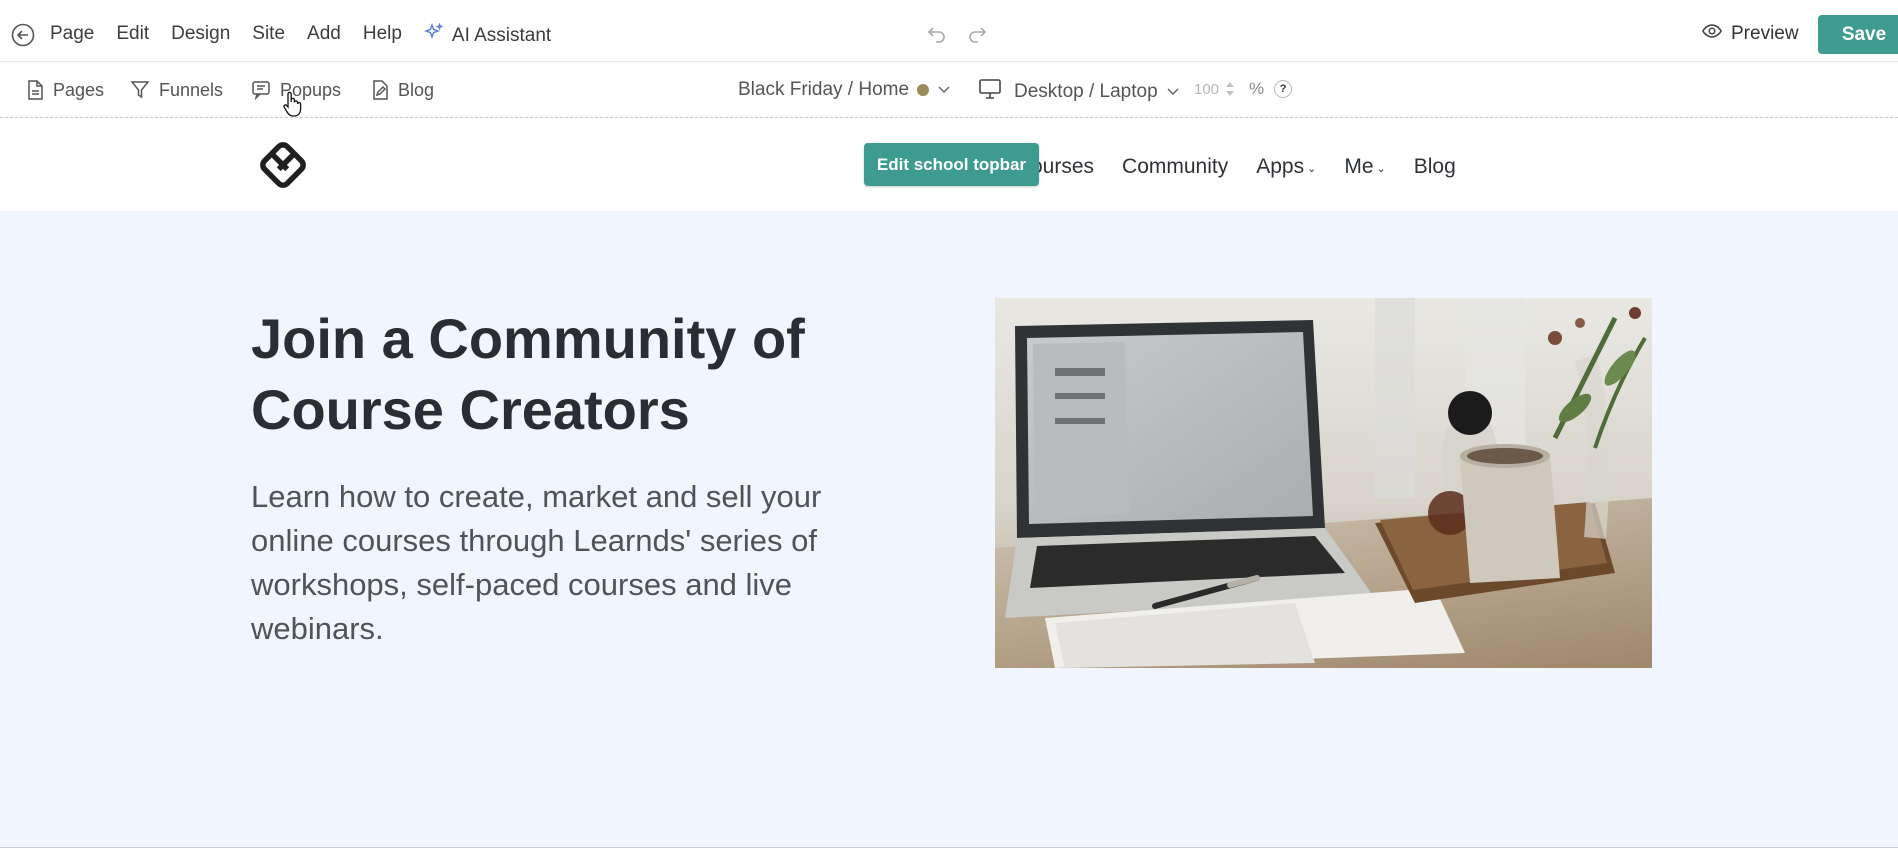 Image resolution: width=1898 pixels, height=848 pixels. I want to click on sparkle-icon, so click(433, 35).